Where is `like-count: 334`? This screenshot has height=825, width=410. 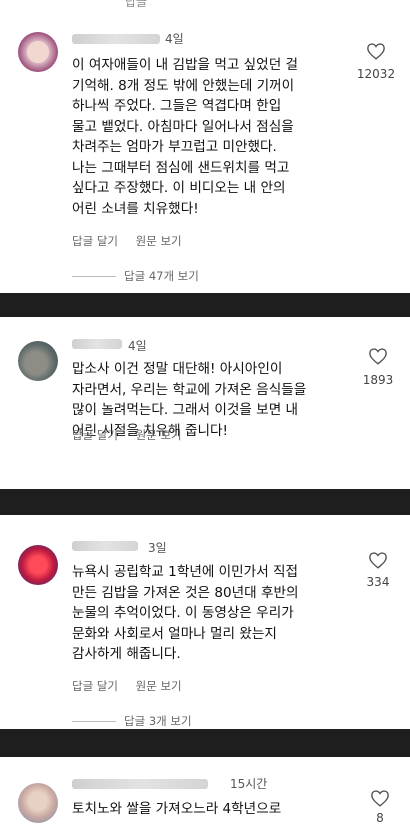
like-count: 334 is located at coordinates (378, 582).